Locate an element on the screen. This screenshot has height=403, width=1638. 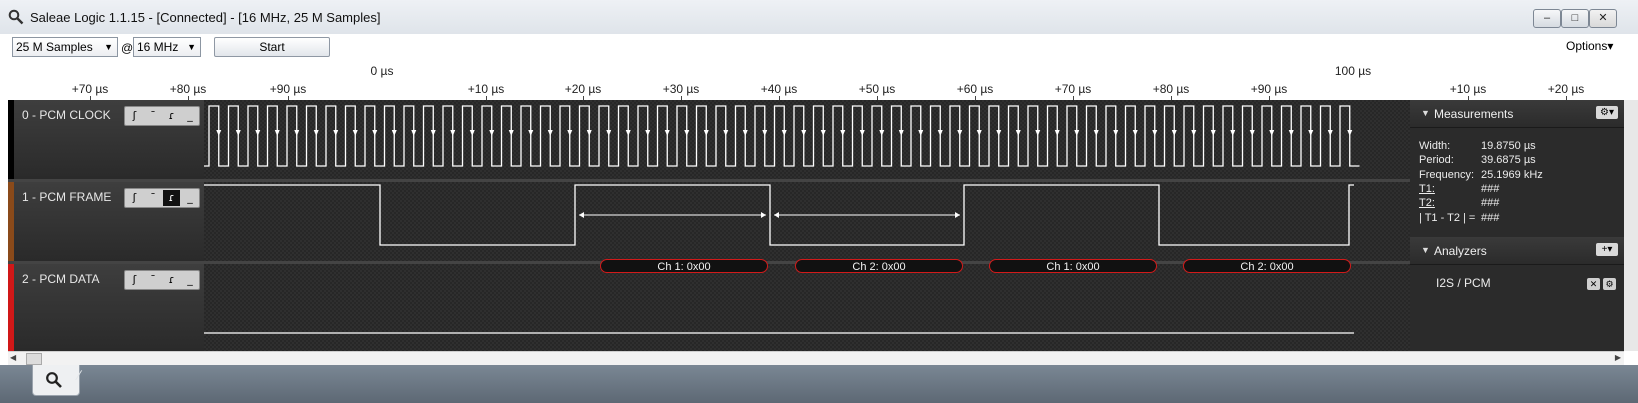
channel-label-panel: 2 - PCM DATA ʃ ¯ ɾ _ is located at coordinates (106, 307).